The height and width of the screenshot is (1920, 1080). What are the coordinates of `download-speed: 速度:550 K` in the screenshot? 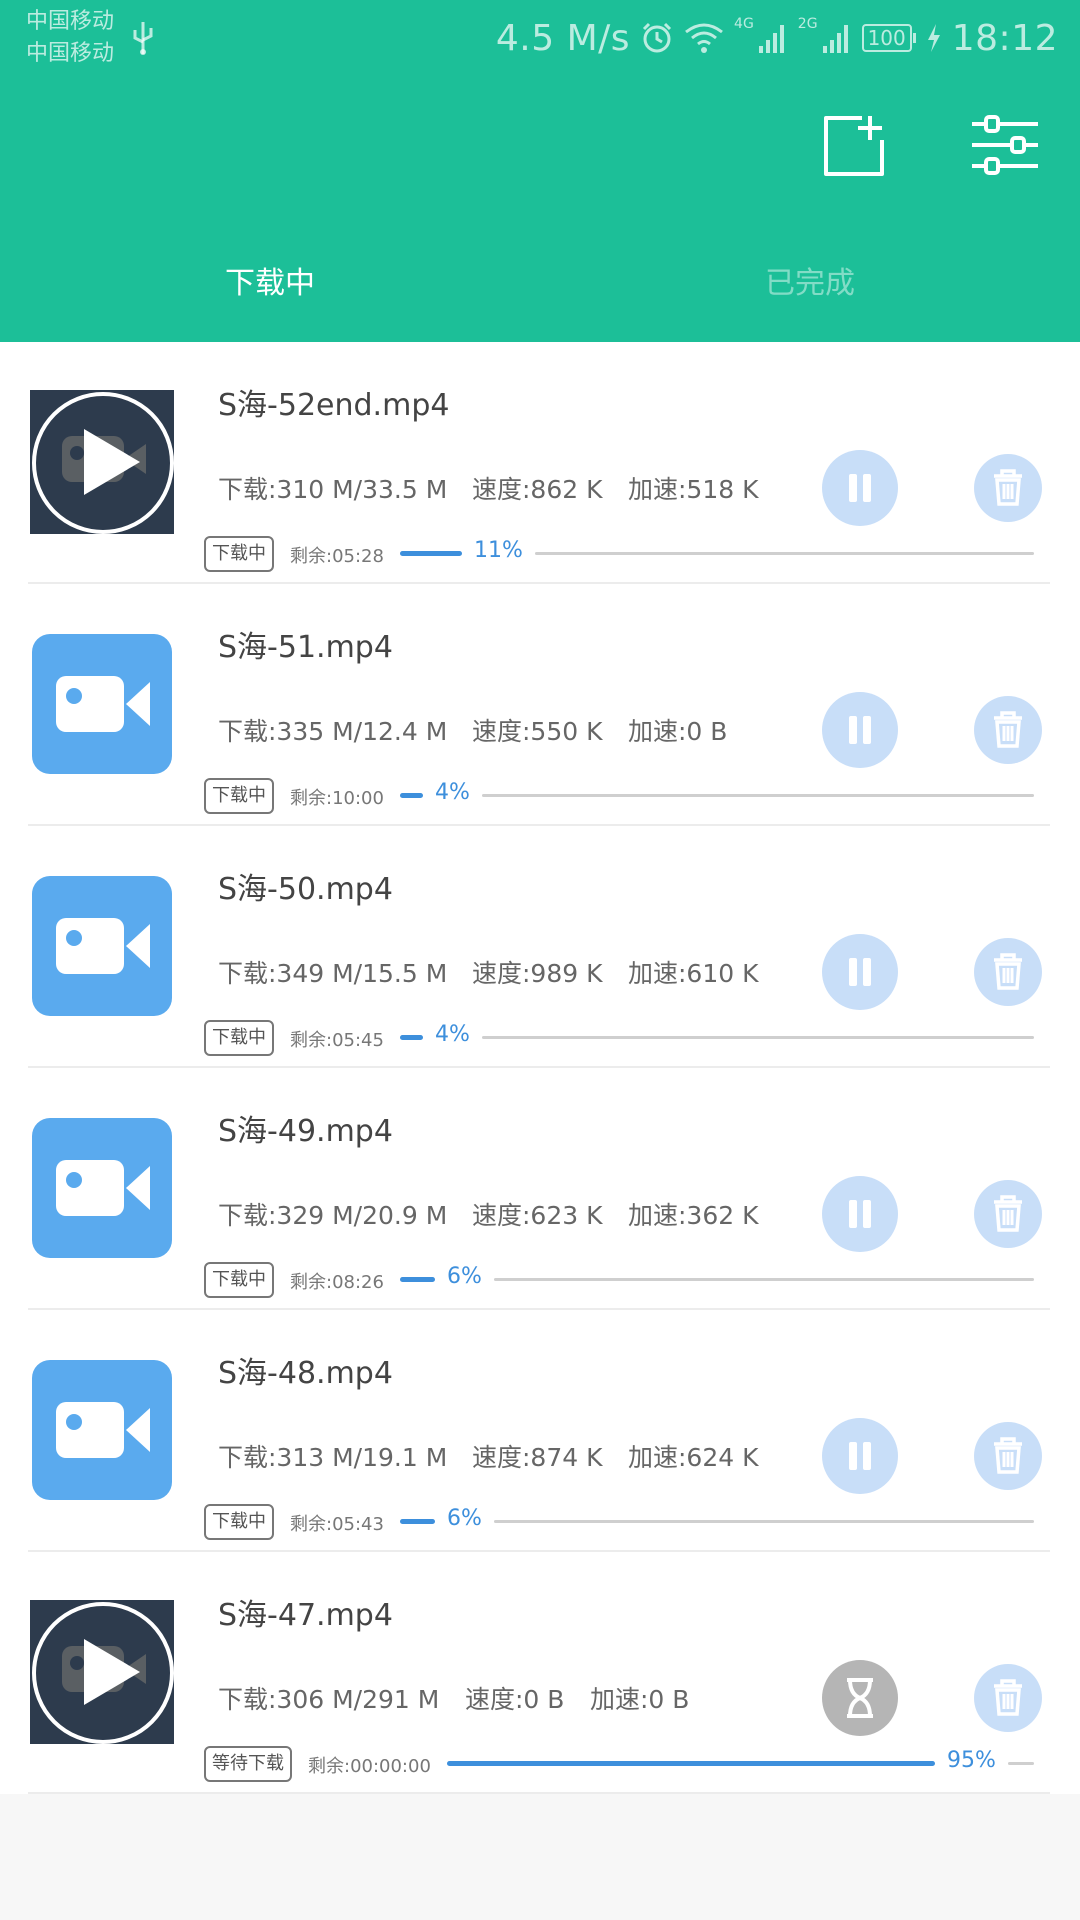 It's located at (537, 731).